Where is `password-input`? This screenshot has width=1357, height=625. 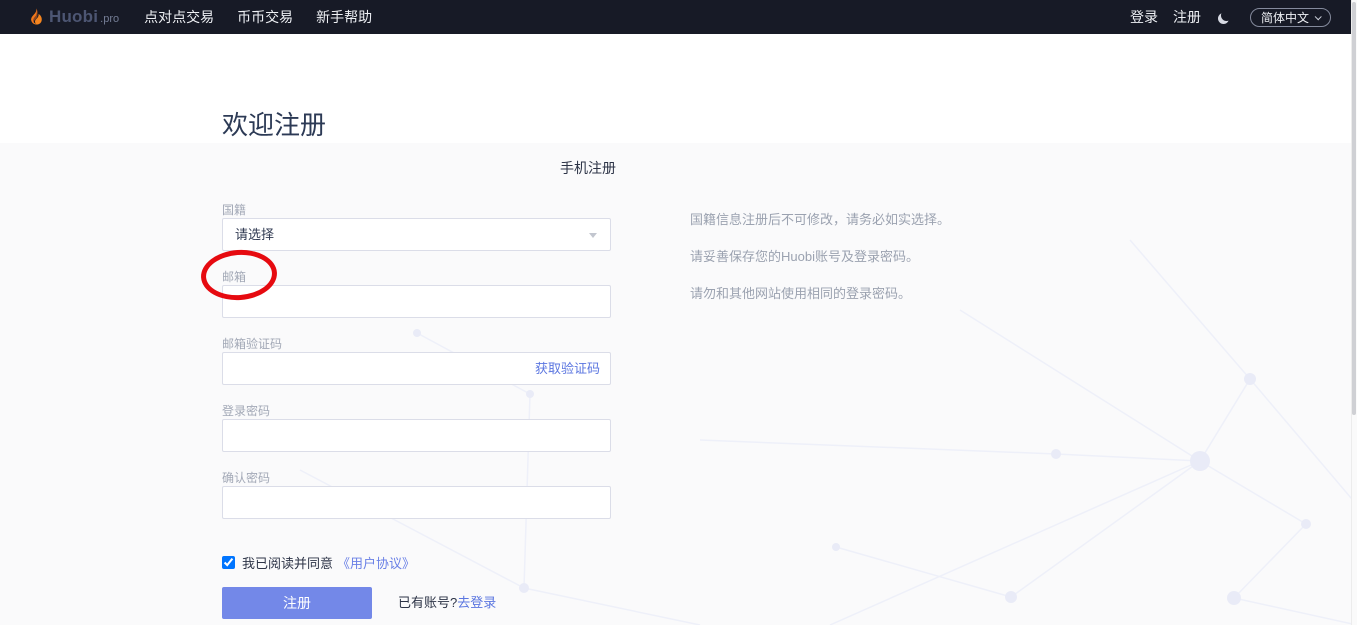
password-input is located at coordinates (416, 435).